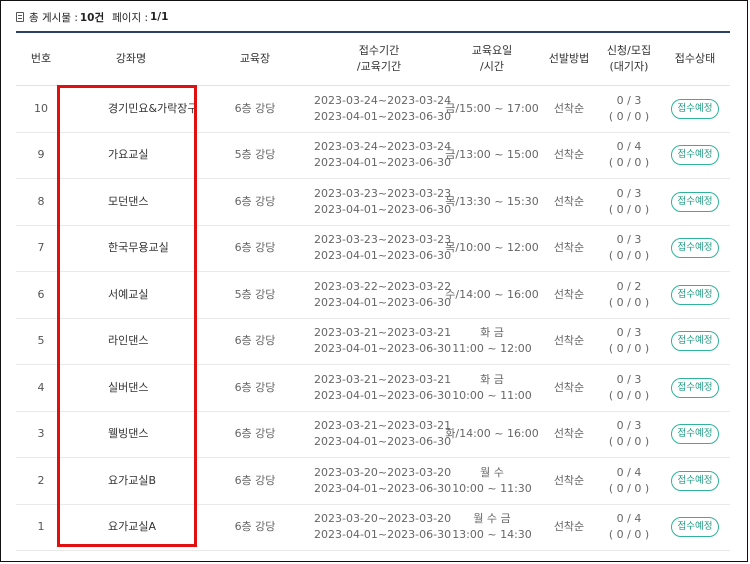 This screenshot has height=564, width=750. Describe the element at coordinates (131, 59) in the screenshot. I see `column-header-title: 강좌명` at that location.